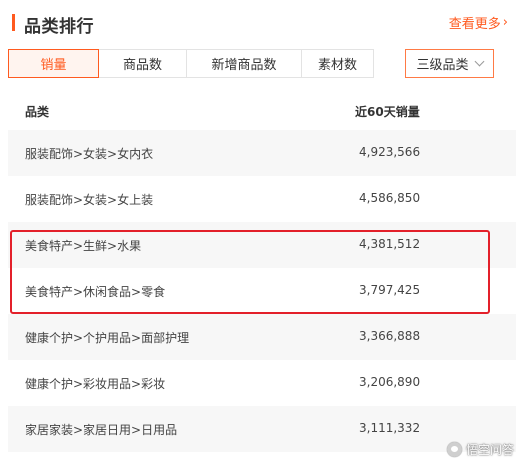 This screenshot has width=522, height=466. I want to click on category-cell: 健康个护>个护用品>面部护理, so click(107, 338).